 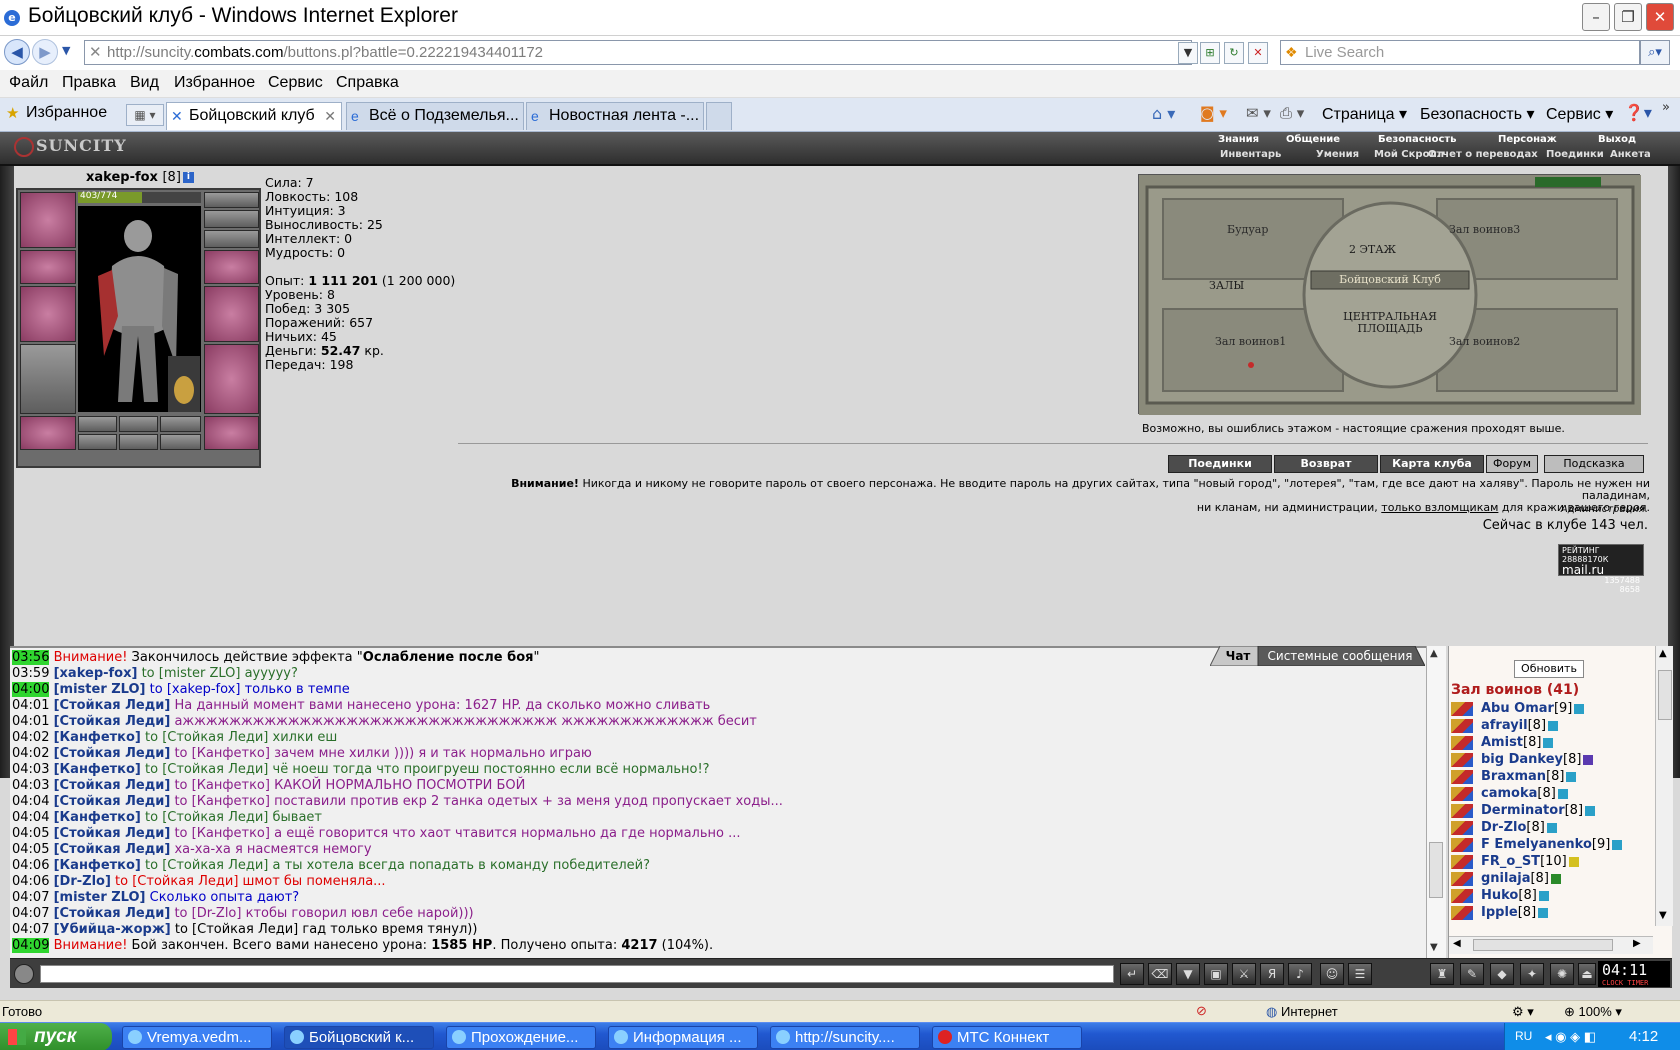 What do you see at coordinates (1390, 323) in the screenshot?
I see `map-square-label: ЦЕНТРАЛЬНАЯ ПЛОЩАДЬ` at bounding box center [1390, 323].